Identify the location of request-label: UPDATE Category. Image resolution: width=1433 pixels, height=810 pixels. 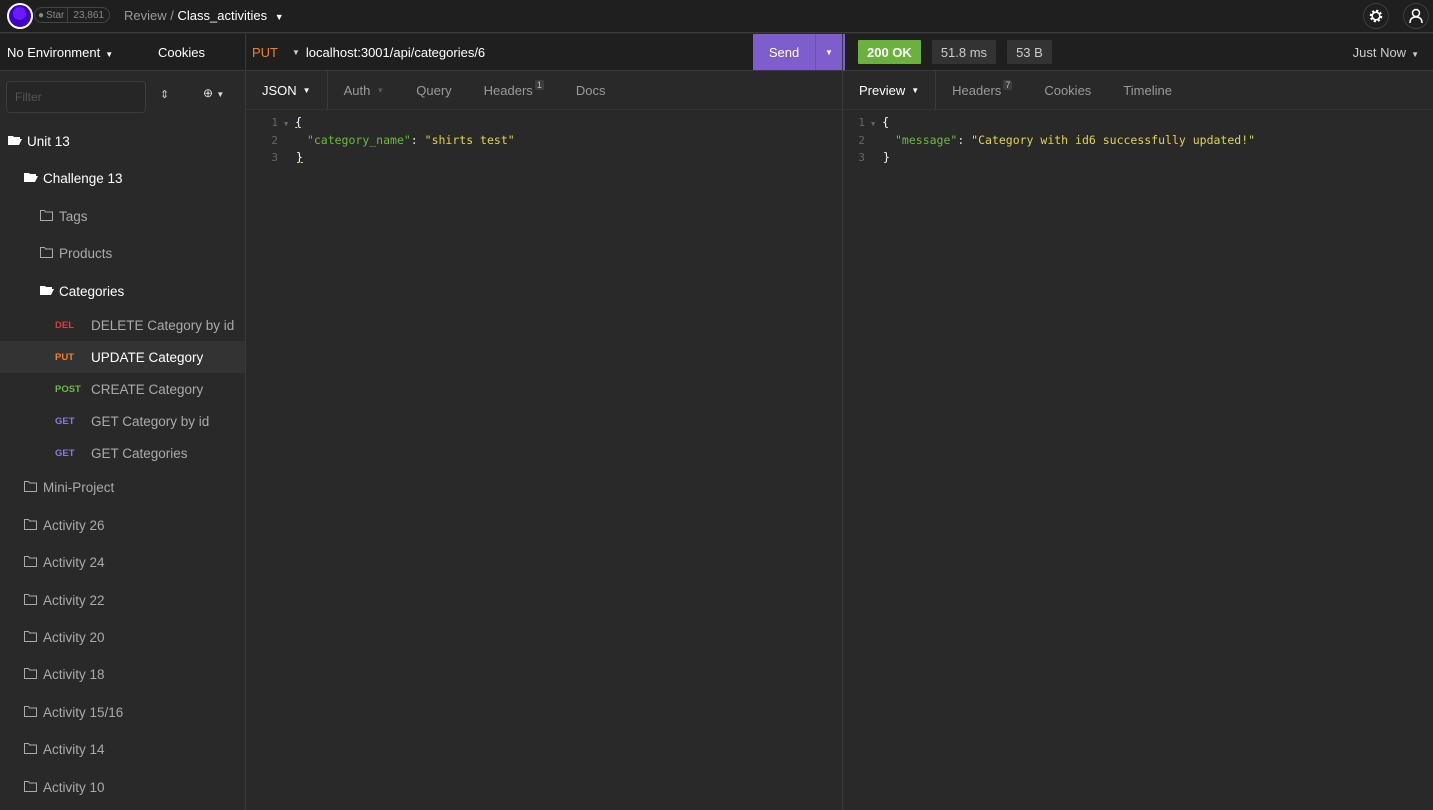
(147, 357).